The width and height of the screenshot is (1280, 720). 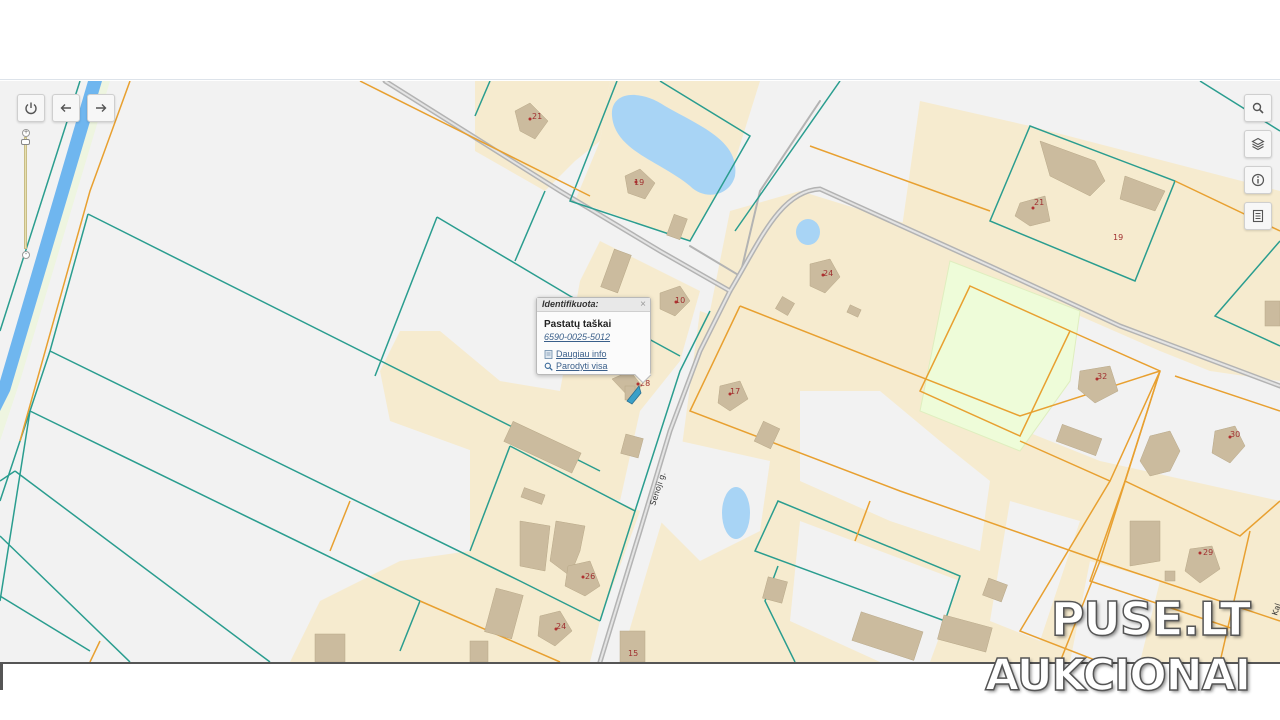 I want to click on popup-title: Identifikuota:, so click(x=593, y=305).